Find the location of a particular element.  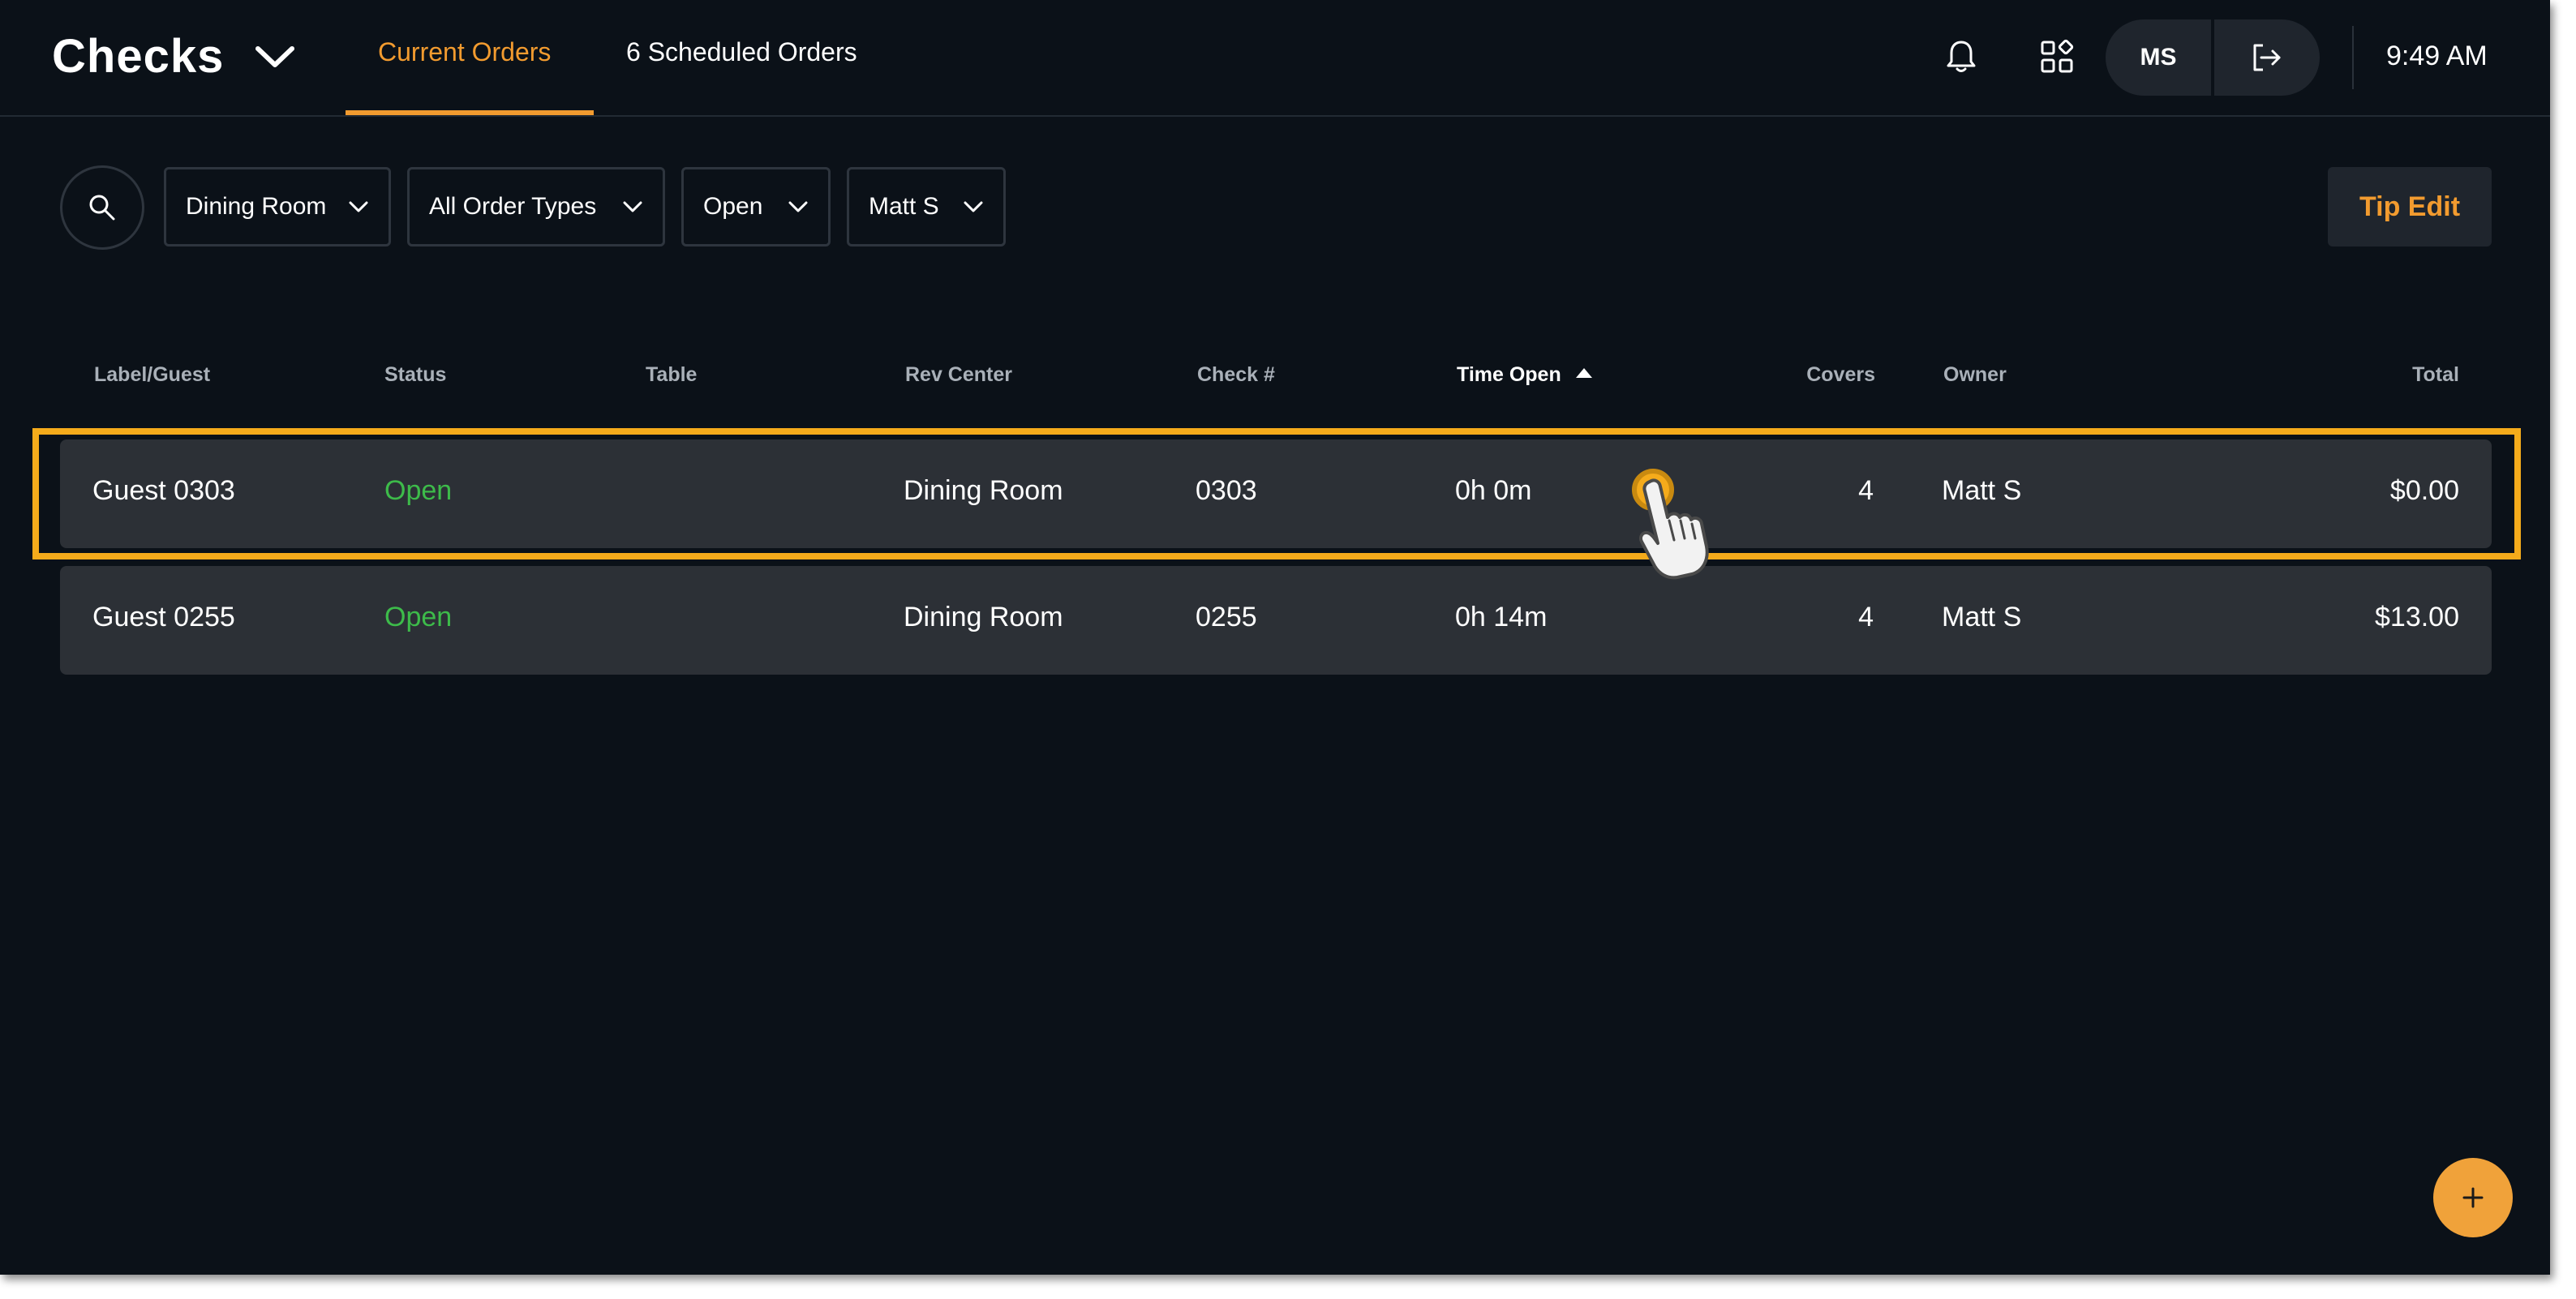

column-header-label-guest: Label/Guest is located at coordinates (152, 375).